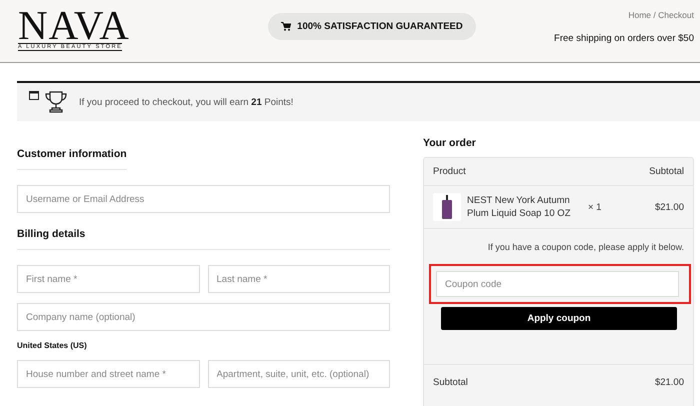 Image resolution: width=700 pixels, height=406 pixels. I want to click on total-value: $21.00, so click(669, 382).